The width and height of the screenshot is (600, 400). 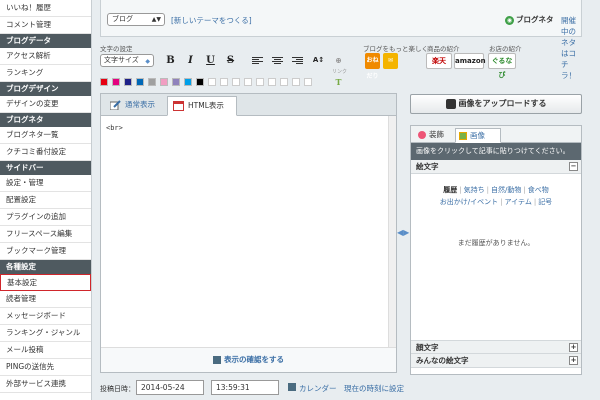 I want to click on tab-image: 画像, so click(x=478, y=135).